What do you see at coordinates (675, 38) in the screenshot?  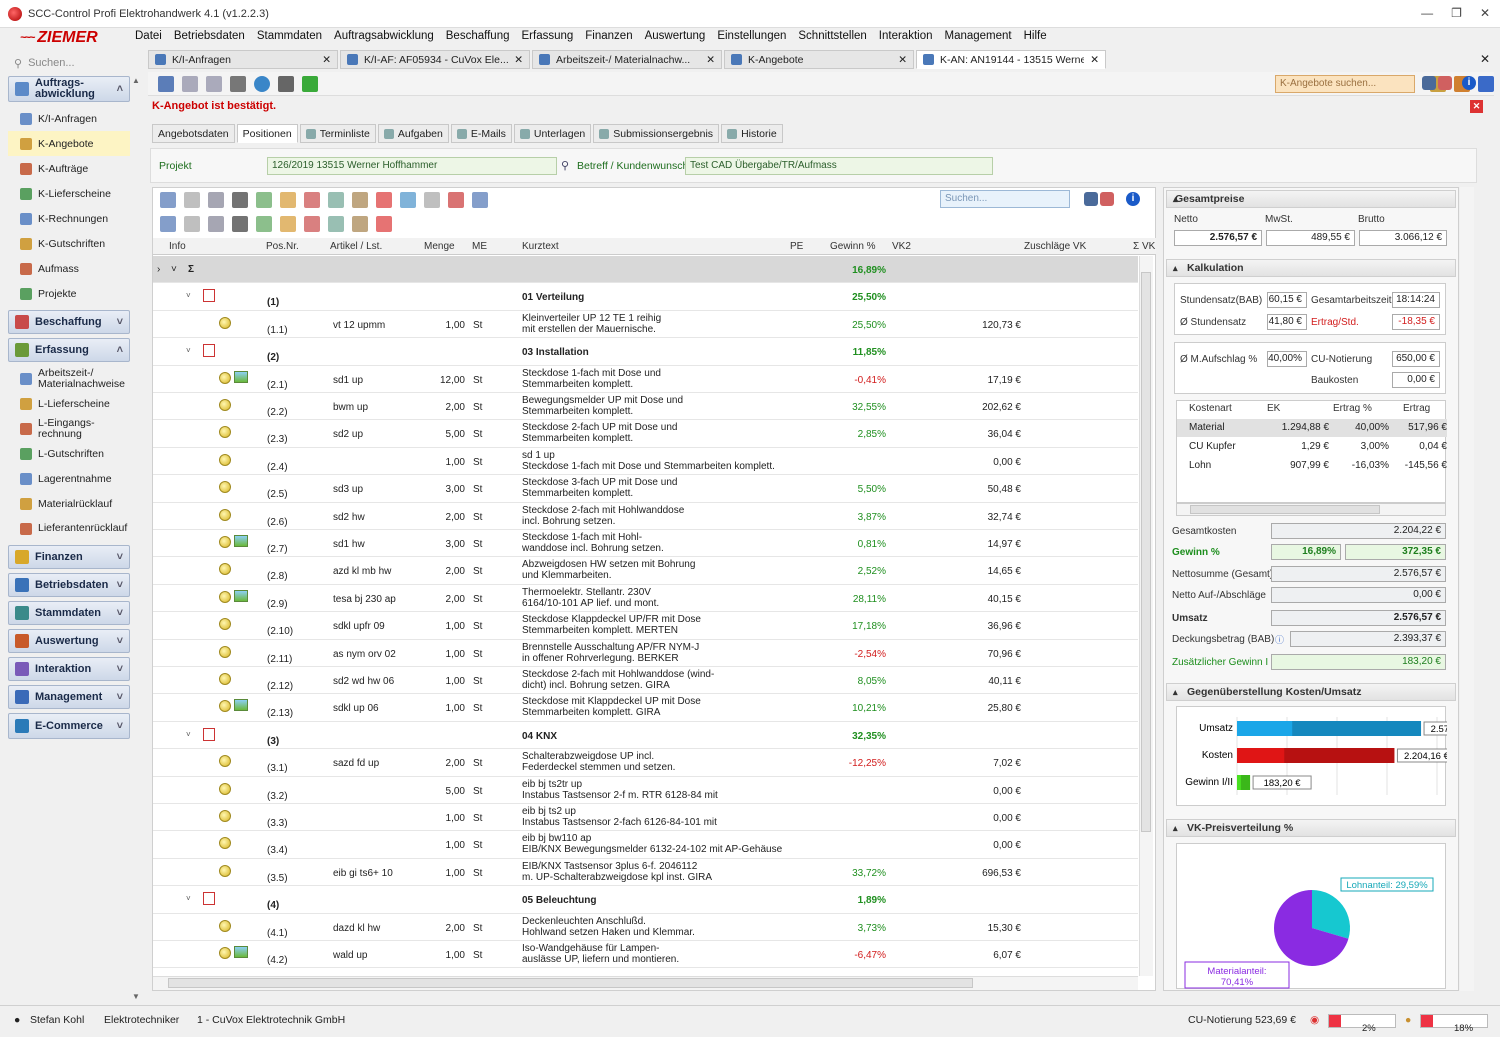 I see `menu-auswertung: Auswertung` at bounding box center [675, 38].